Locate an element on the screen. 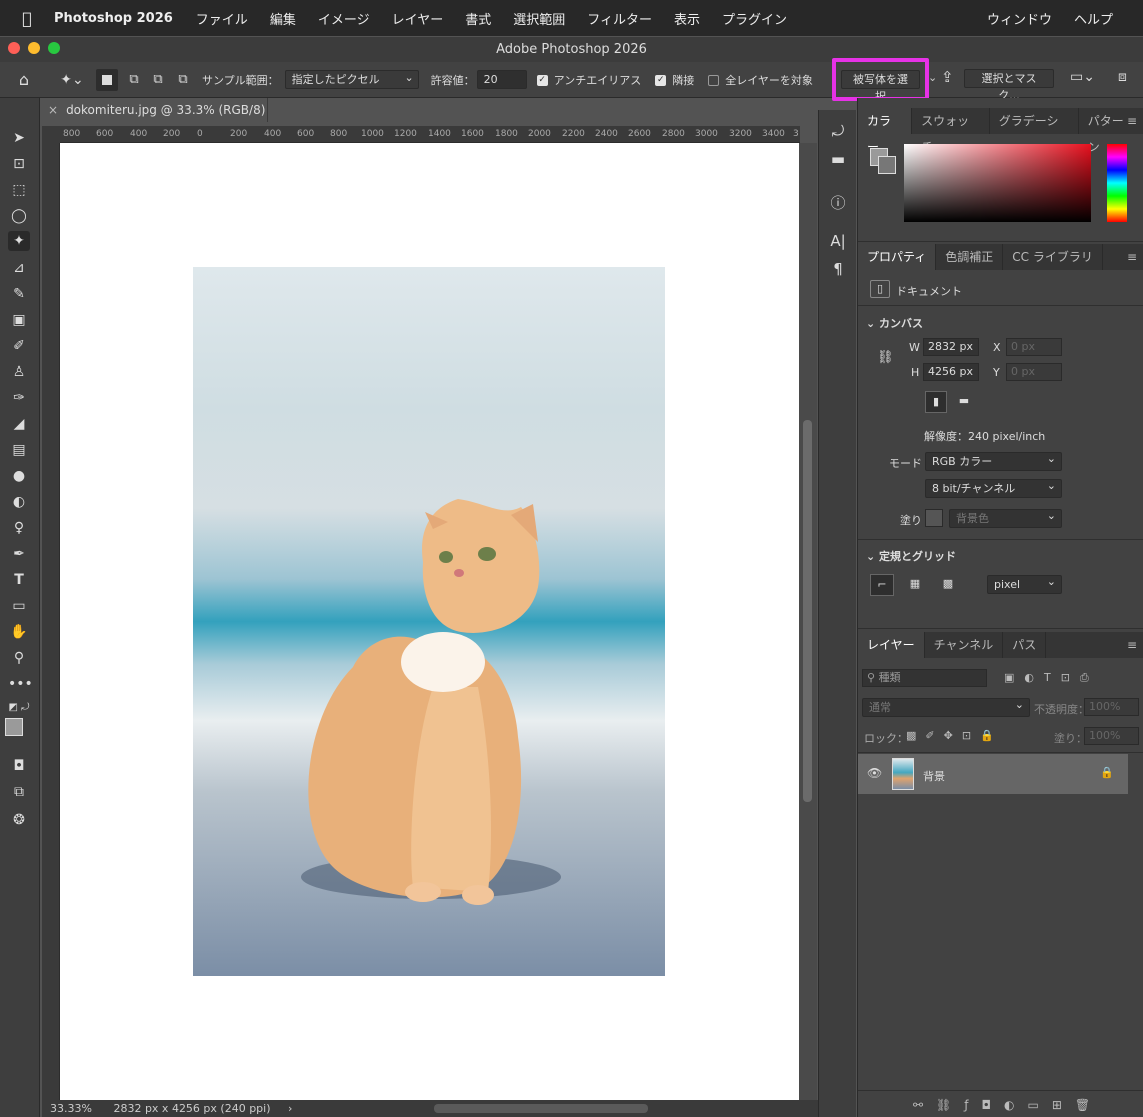 Image resolution: width=1143 pixels, height=1117 pixels. canvas-section-header: ⌄ カンバス is located at coordinates (894, 323).